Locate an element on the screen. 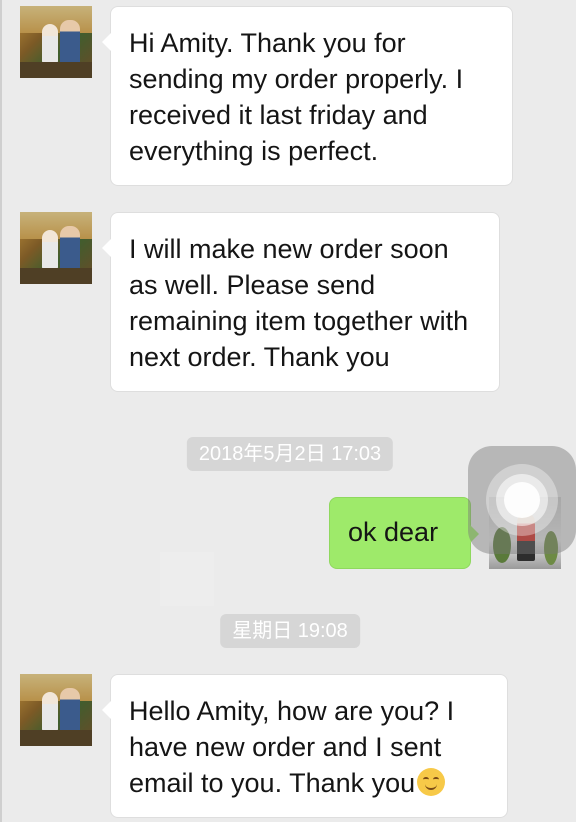 Image resolution: width=576 pixels, height=822 pixels. overlay-artifact is located at coordinates (187, 579).